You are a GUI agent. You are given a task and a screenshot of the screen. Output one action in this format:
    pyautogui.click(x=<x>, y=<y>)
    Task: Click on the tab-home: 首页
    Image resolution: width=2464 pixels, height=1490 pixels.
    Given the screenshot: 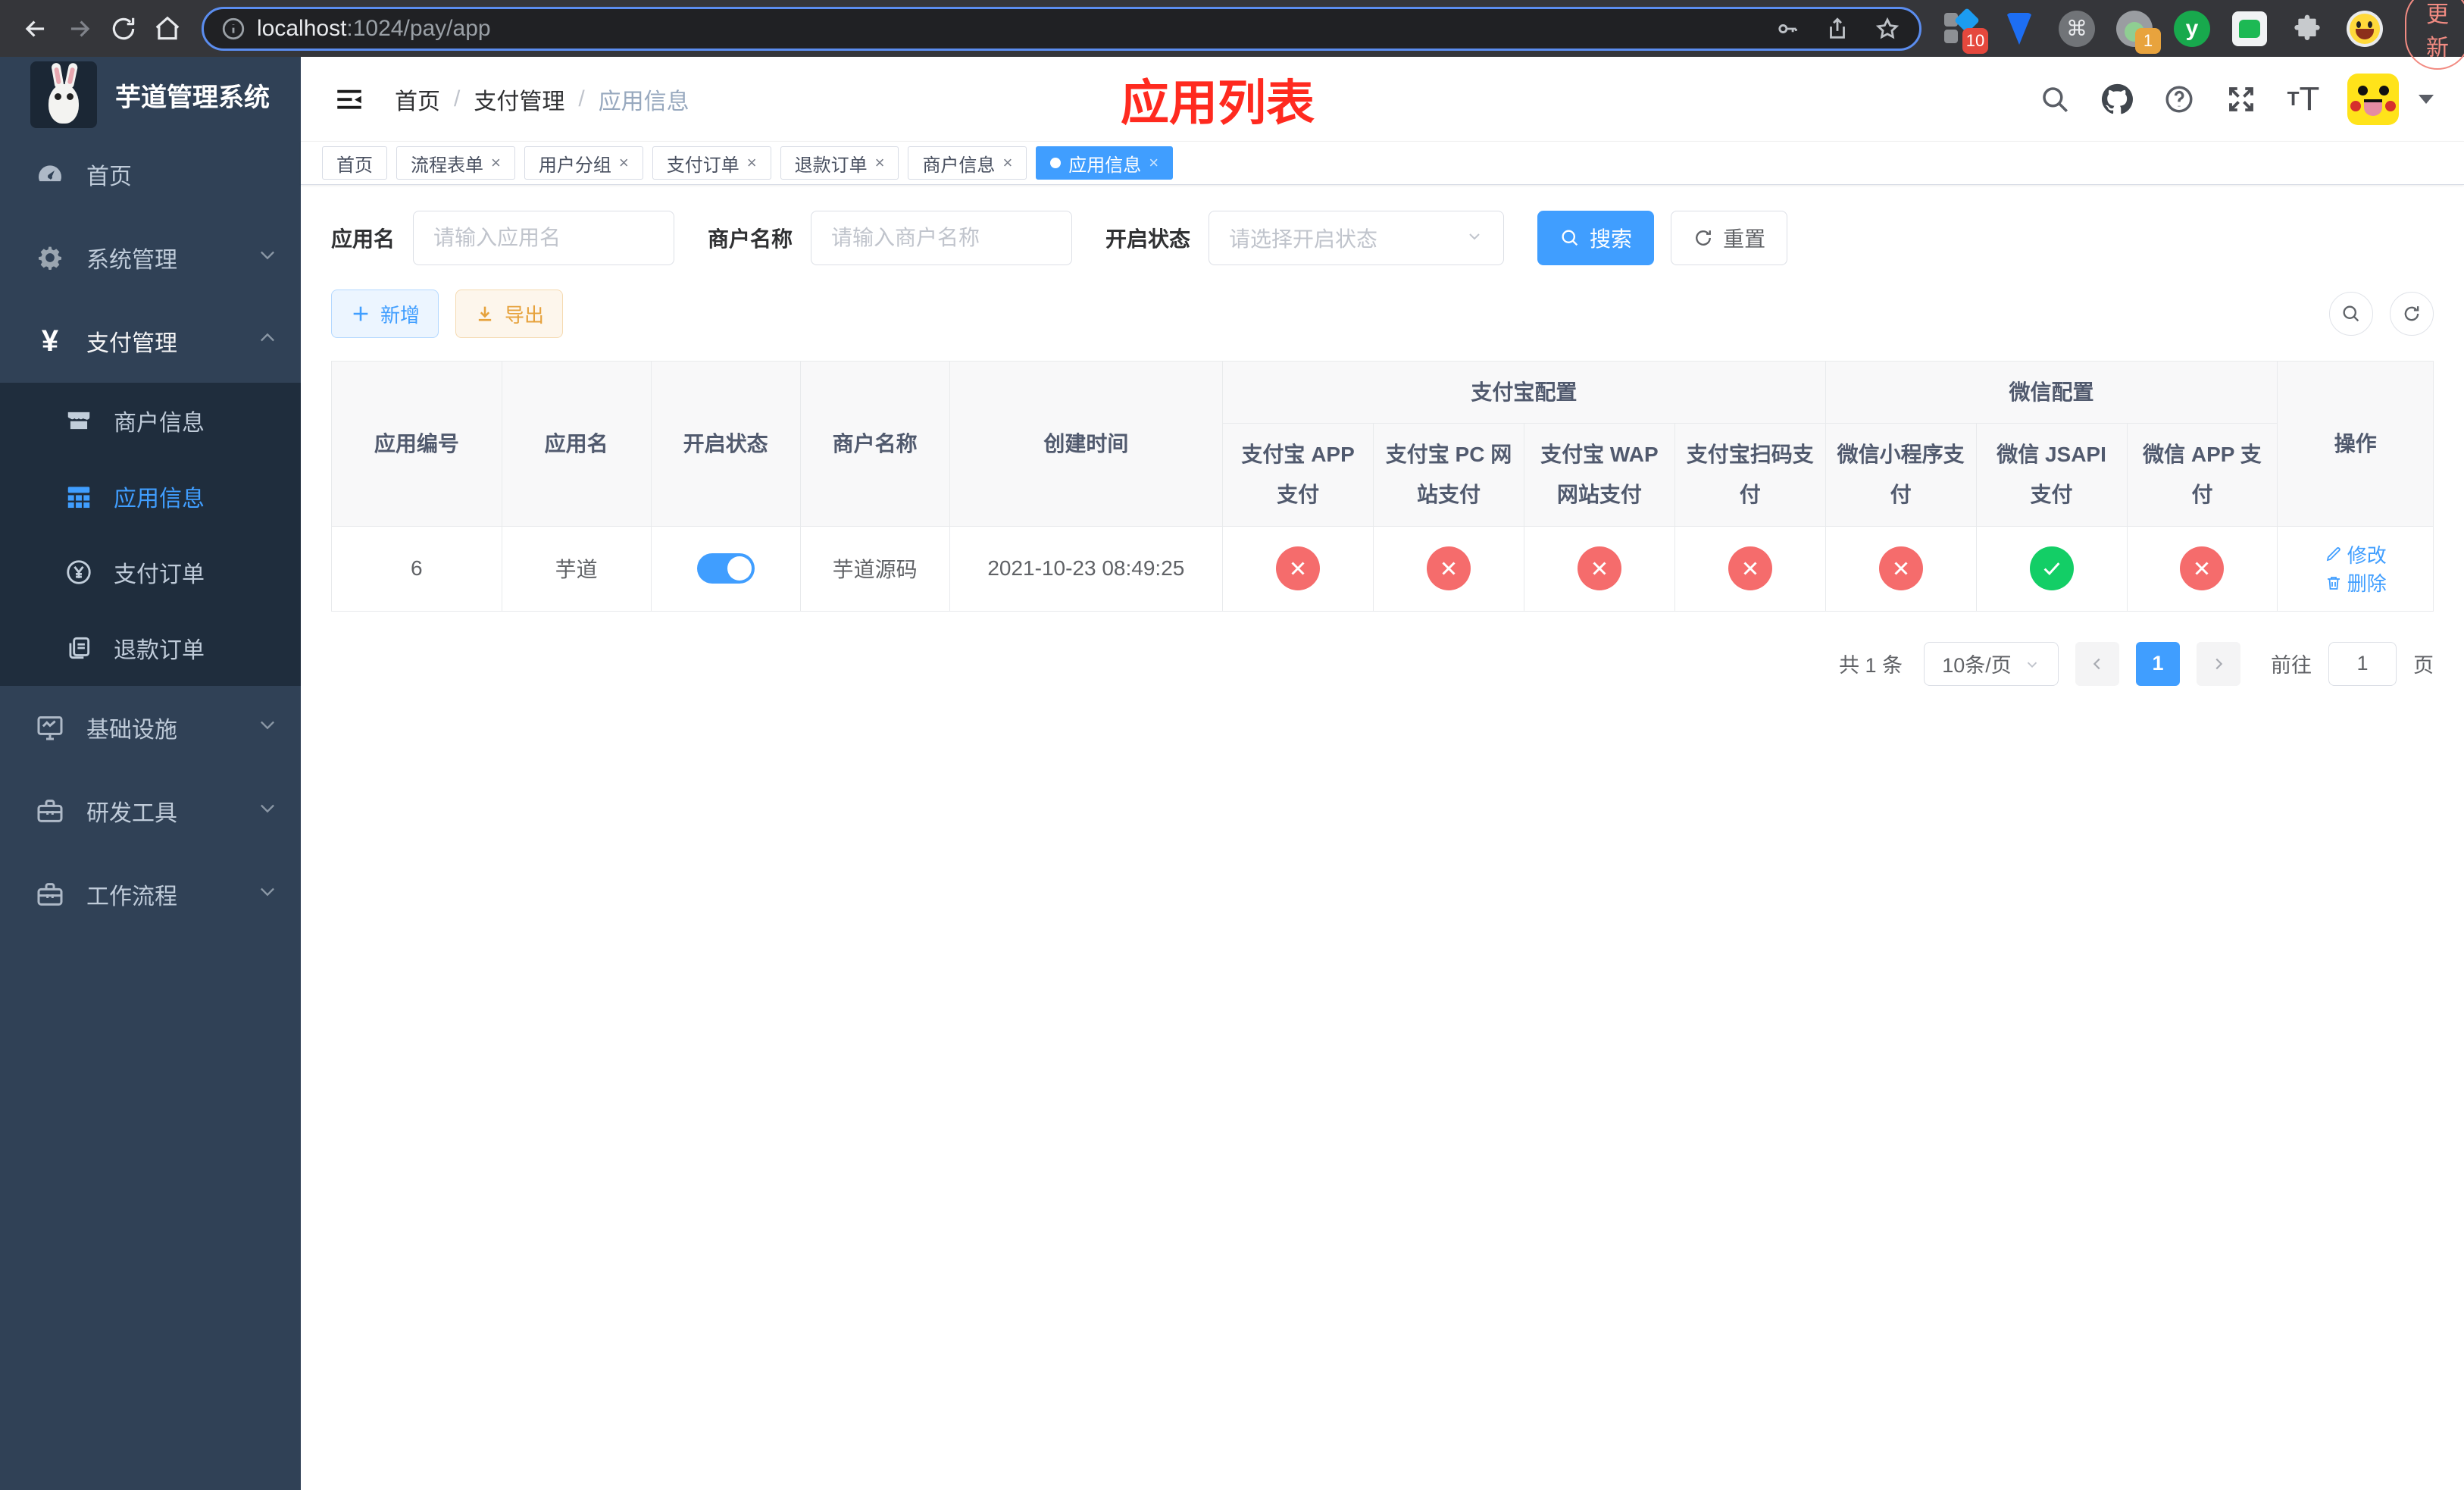 What is the action you would take?
    pyautogui.click(x=354, y=163)
    